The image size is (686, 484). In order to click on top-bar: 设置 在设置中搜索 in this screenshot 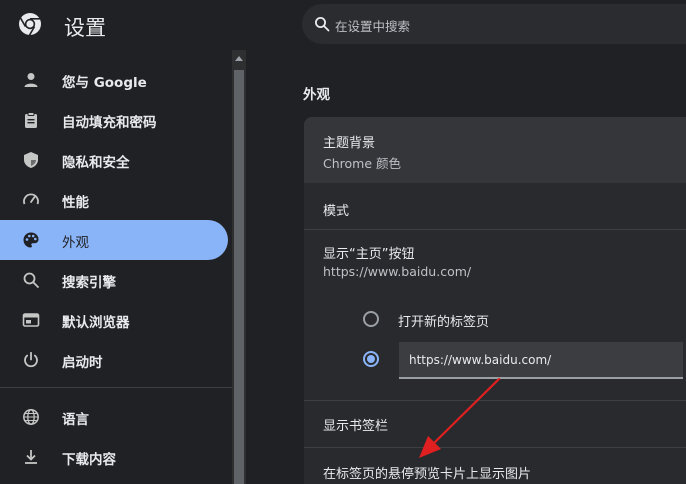, I will do `click(343, 25)`.